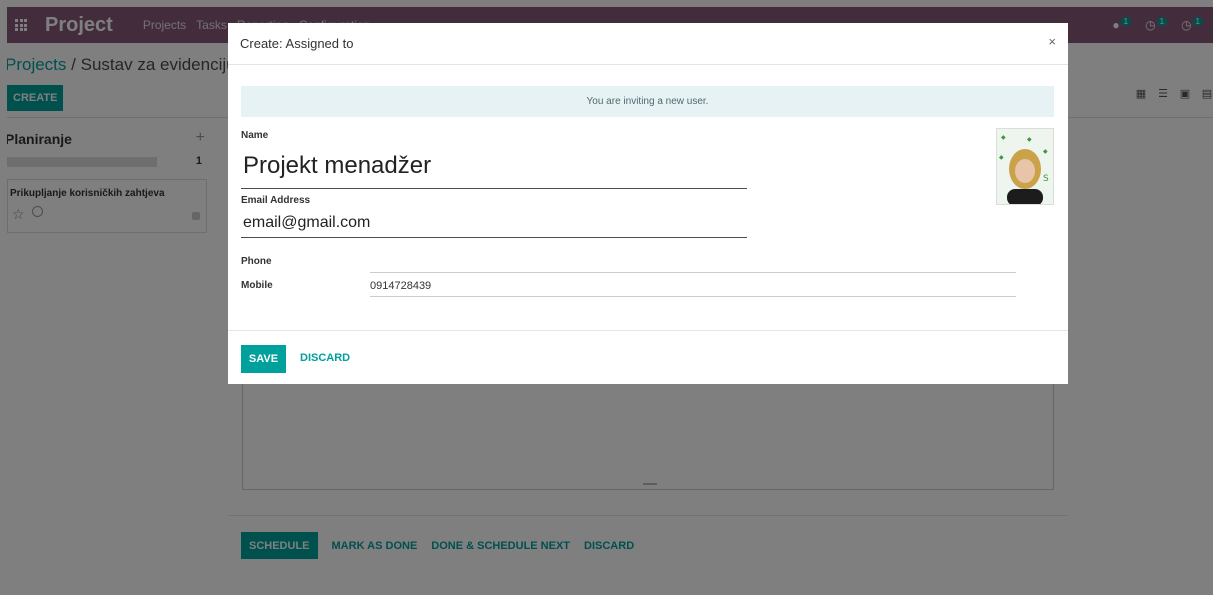 The height and width of the screenshot is (595, 1213). I want to click on discard-button: DISCARD, so click(325, 358).